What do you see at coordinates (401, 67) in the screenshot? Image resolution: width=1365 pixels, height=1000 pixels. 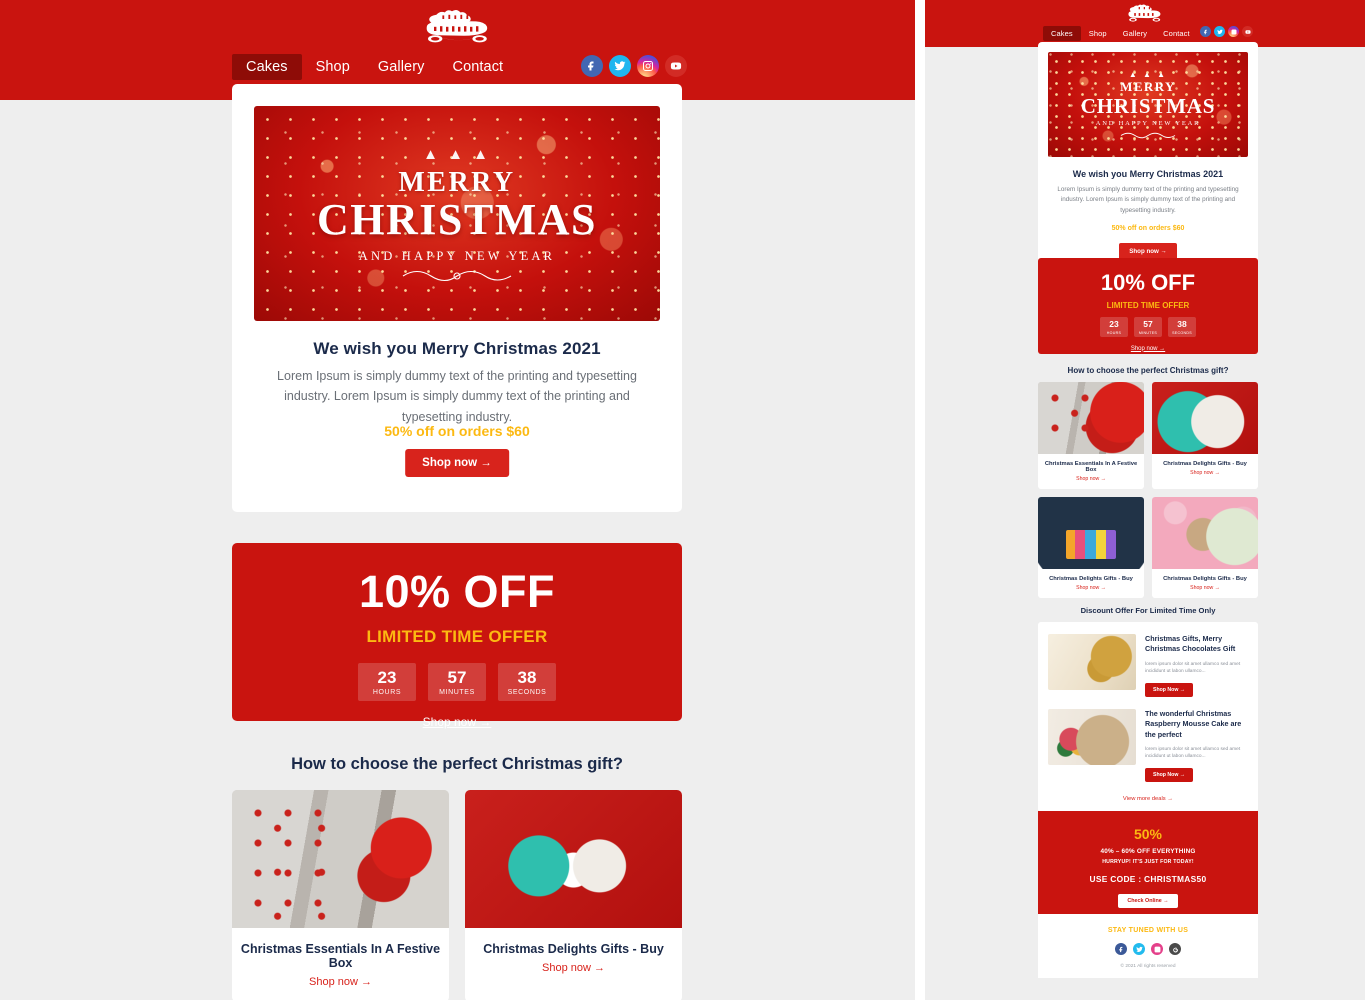 I see `nav-item-gallery: Gallery` at bounding box center [401, 67].